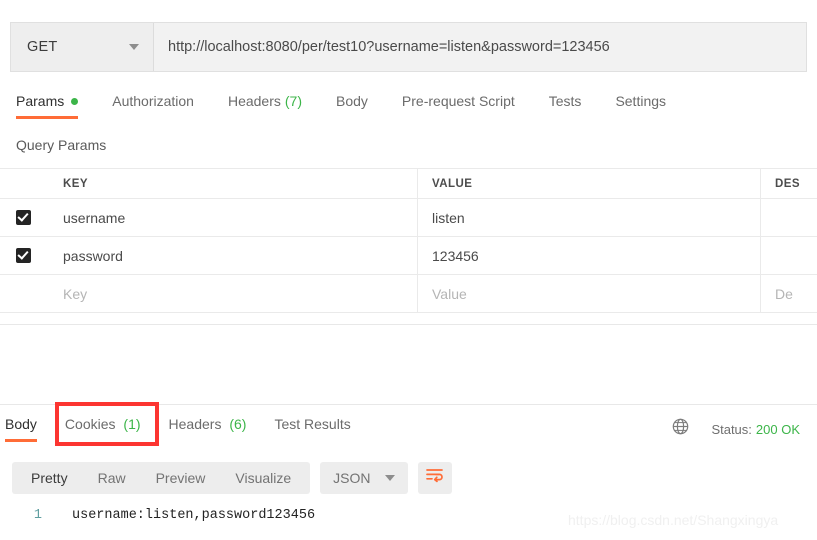 The image size is (817, 540). What do you see at coordinates (408, 404) in the screenshot?
I see `response-pane-top-border` at bounding box center [408, 404].